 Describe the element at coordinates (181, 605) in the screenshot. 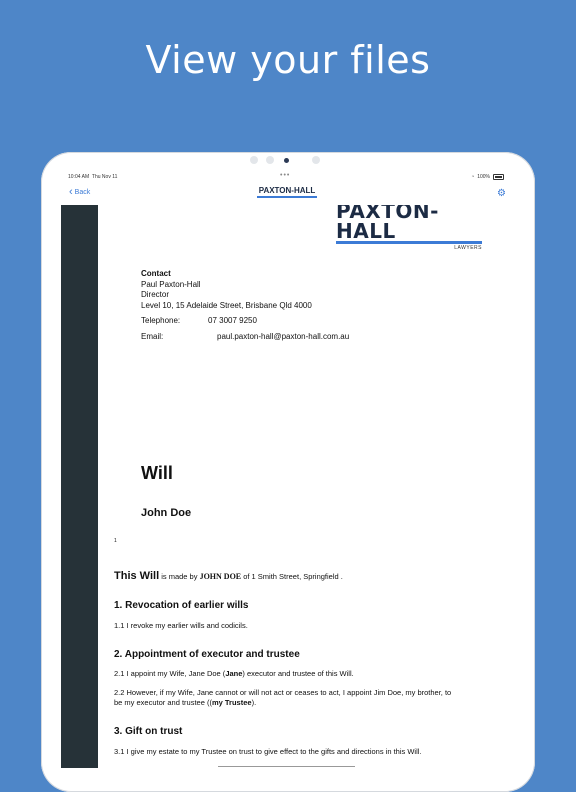

I see `section-heading: 1. Revocation of earlier wills` at that location.